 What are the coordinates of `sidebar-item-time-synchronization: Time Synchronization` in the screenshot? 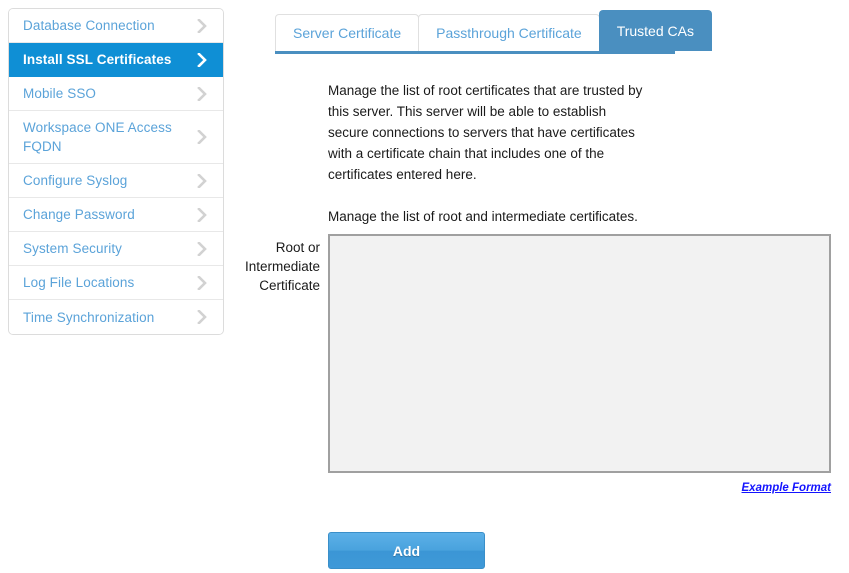 It's located at (116, 317).